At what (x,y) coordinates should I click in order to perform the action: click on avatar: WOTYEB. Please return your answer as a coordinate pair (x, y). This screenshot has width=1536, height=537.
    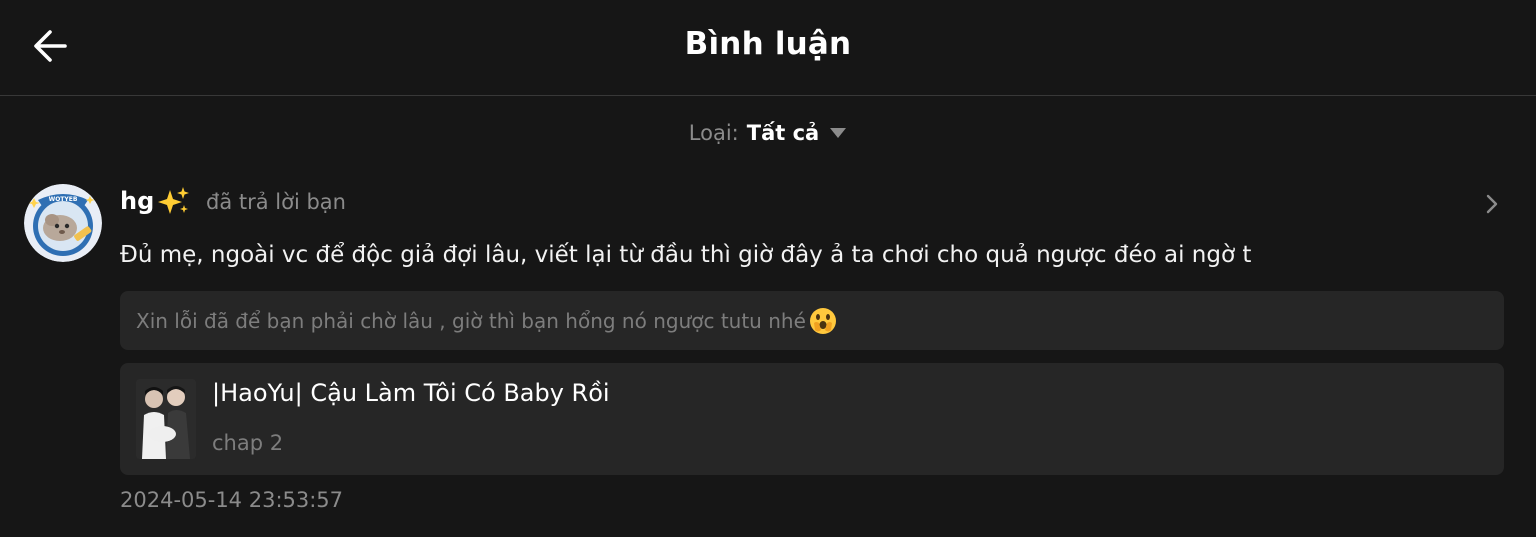
    Looking at the image, I should click on (63, 223).